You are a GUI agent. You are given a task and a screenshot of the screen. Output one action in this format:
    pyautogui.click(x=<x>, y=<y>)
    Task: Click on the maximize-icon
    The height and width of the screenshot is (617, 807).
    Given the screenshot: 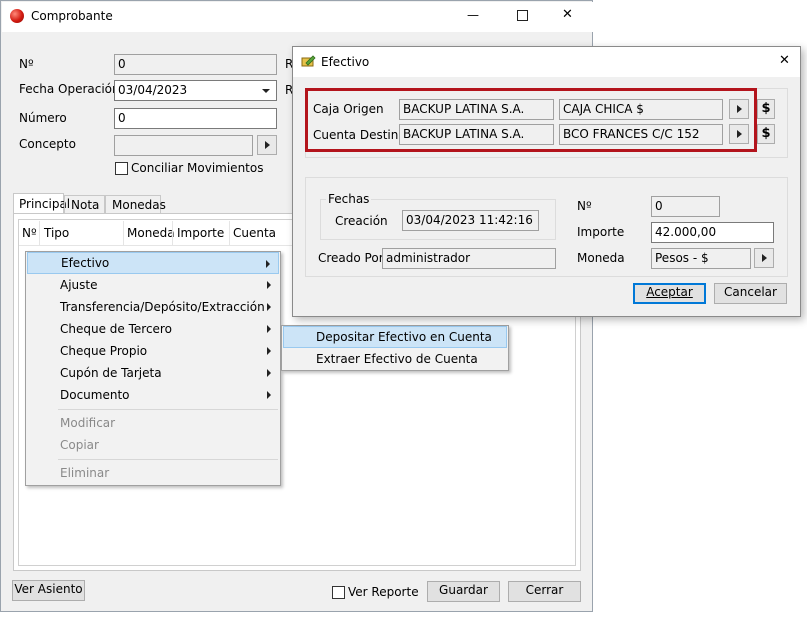 What is the action you would take?
    pyautogui.click(x=522, y=15)
    